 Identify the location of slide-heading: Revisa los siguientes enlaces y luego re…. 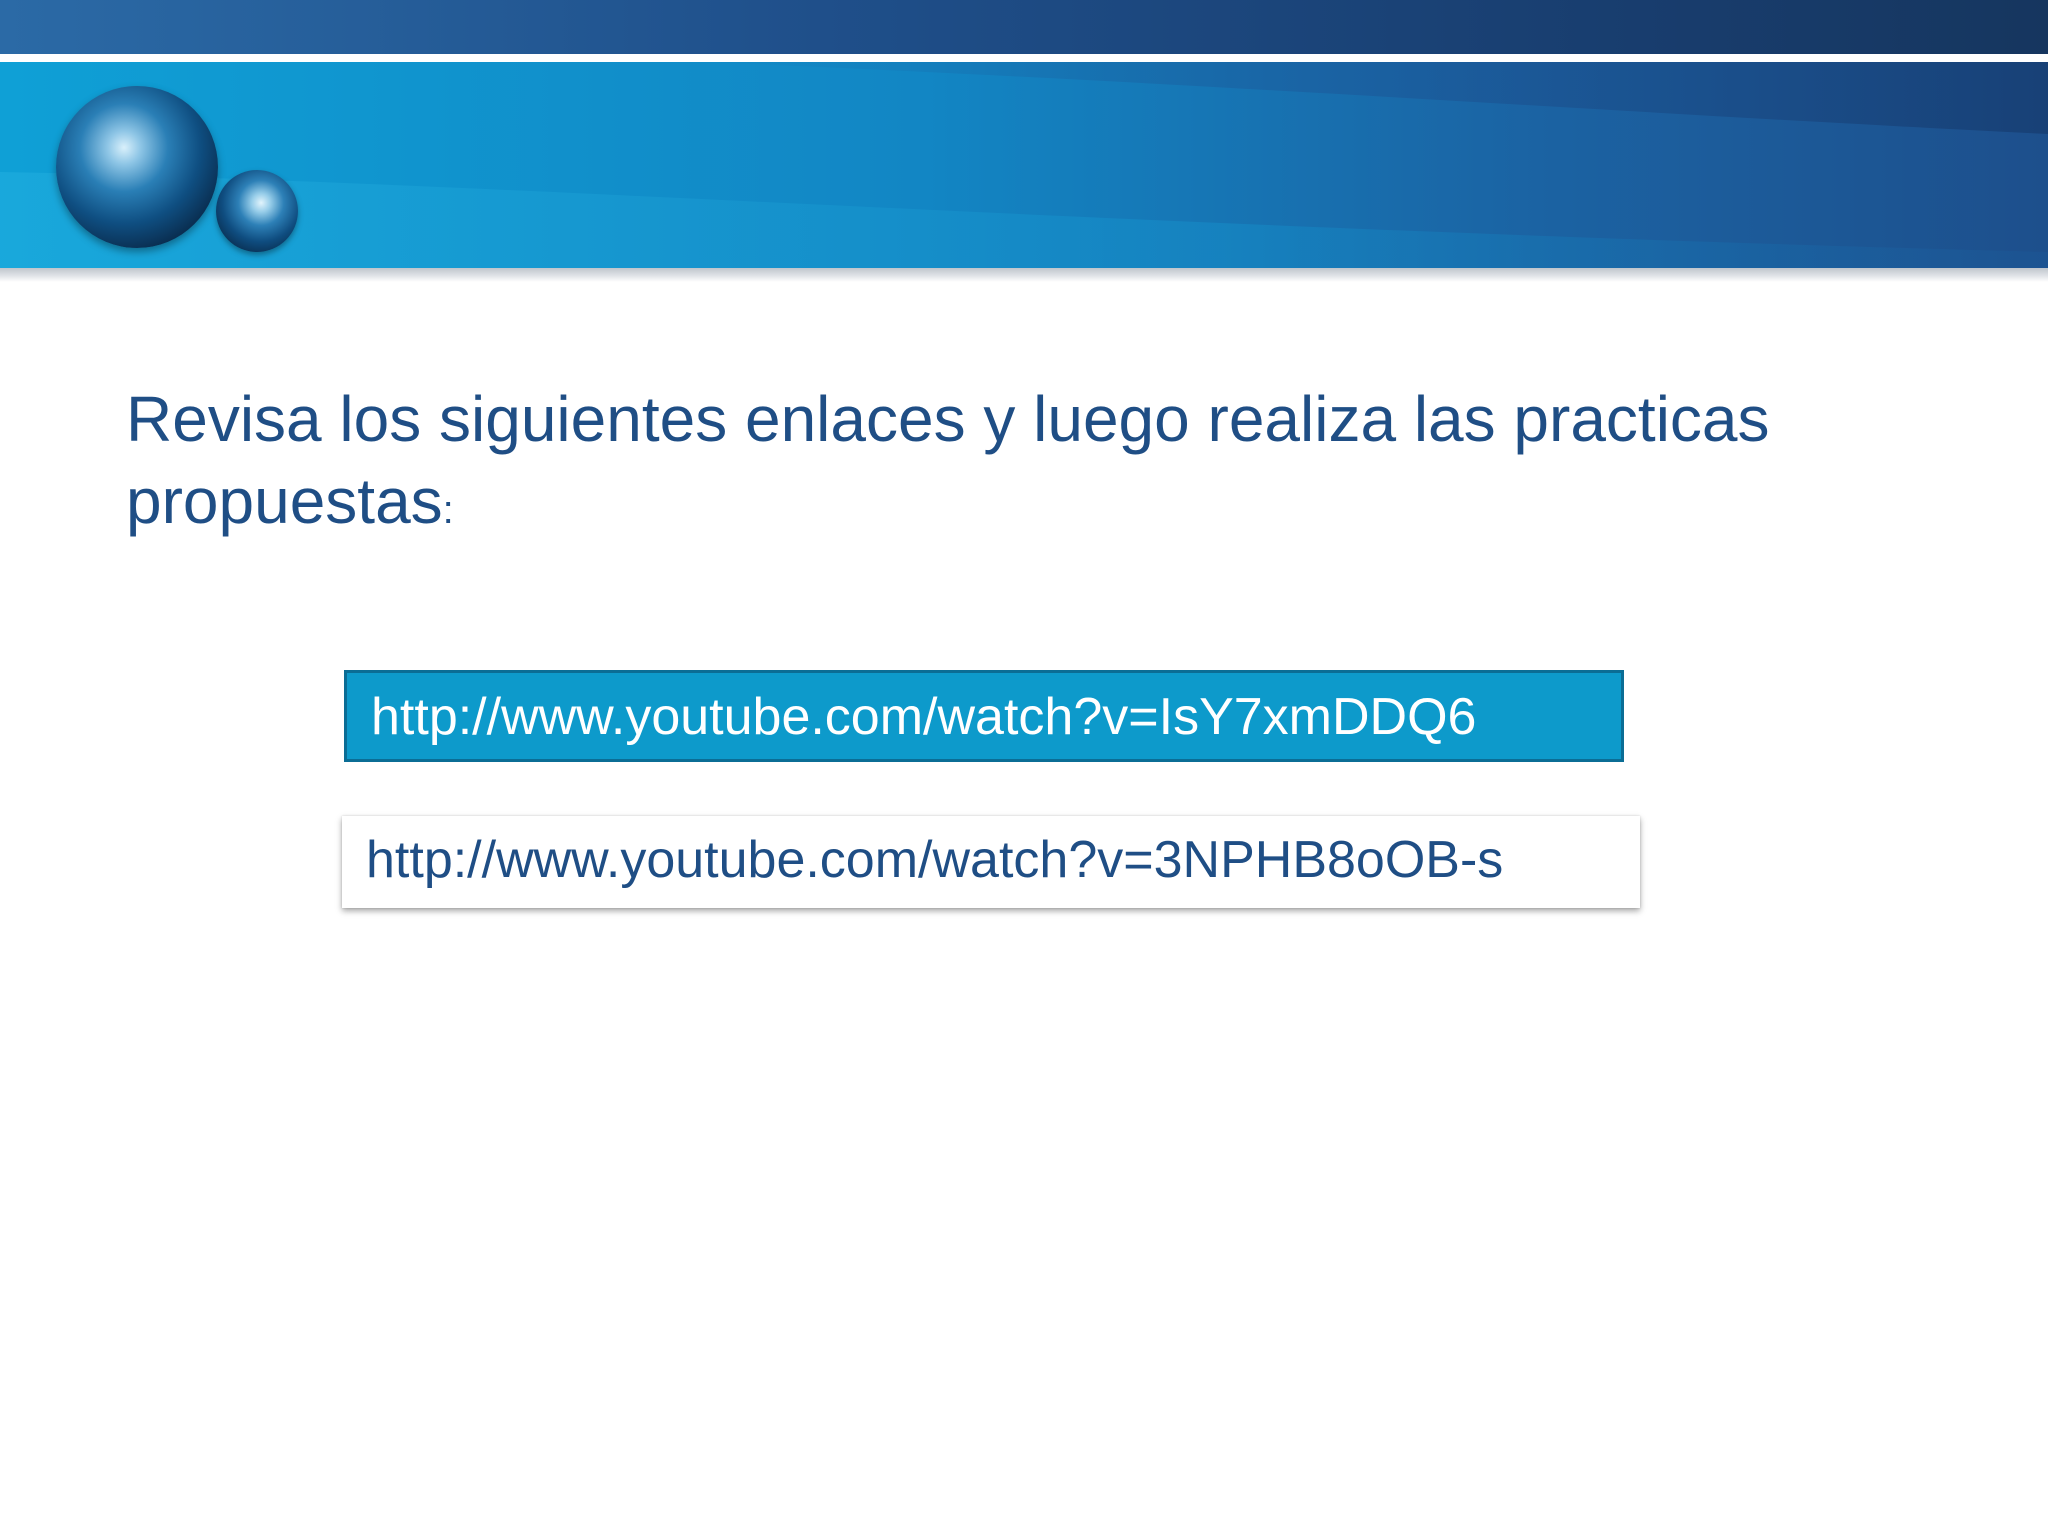
(1036, 464).